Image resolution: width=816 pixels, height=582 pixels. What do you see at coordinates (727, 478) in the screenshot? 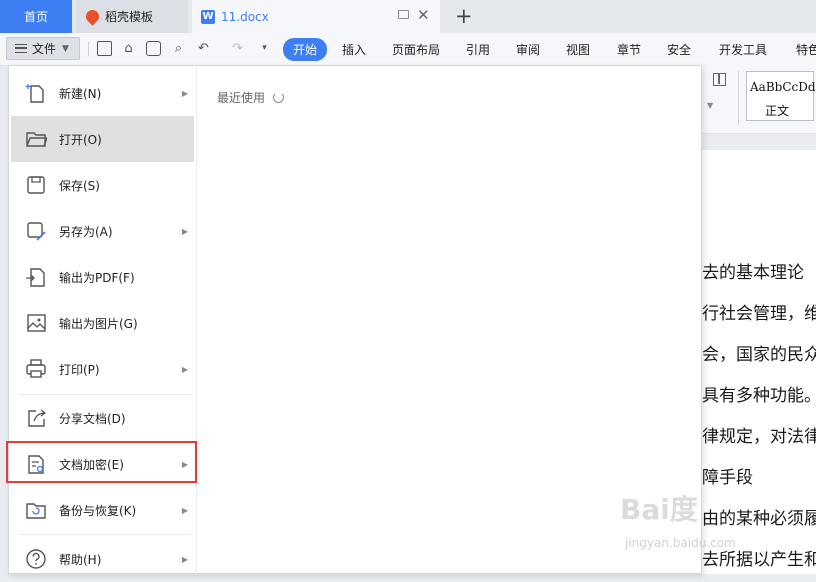
I see `doc-line: 障手段` at bounding box center [727, 478].